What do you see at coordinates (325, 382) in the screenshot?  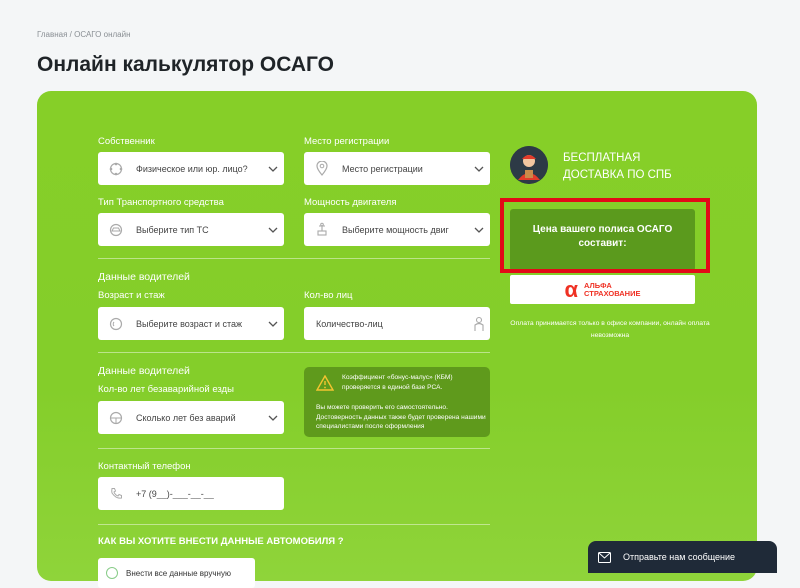 I see `warning-icon` at bounding box center [325, 382].